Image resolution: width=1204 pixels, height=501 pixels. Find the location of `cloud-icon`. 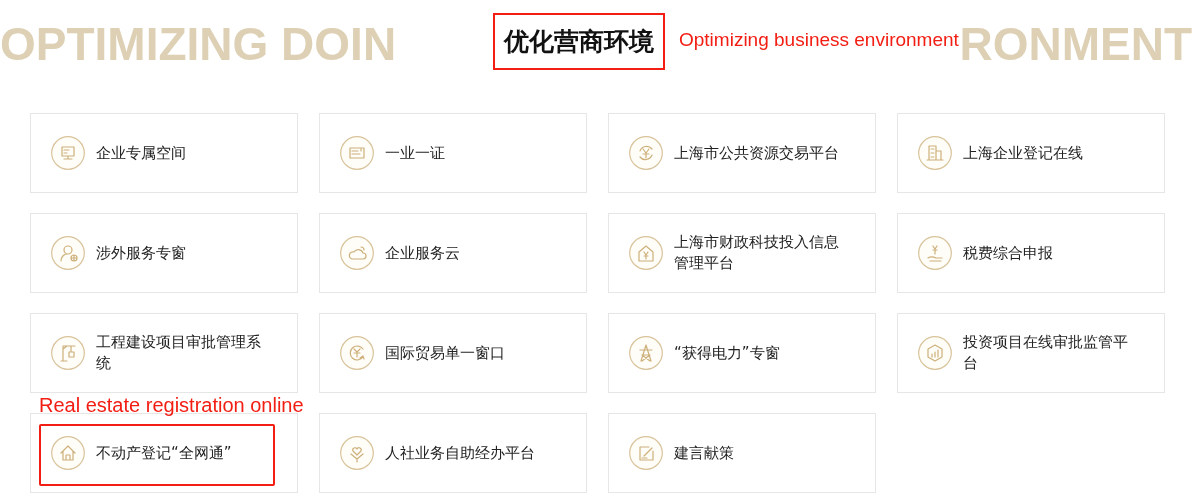

cloud-icon is located at coordinates (357, 253).